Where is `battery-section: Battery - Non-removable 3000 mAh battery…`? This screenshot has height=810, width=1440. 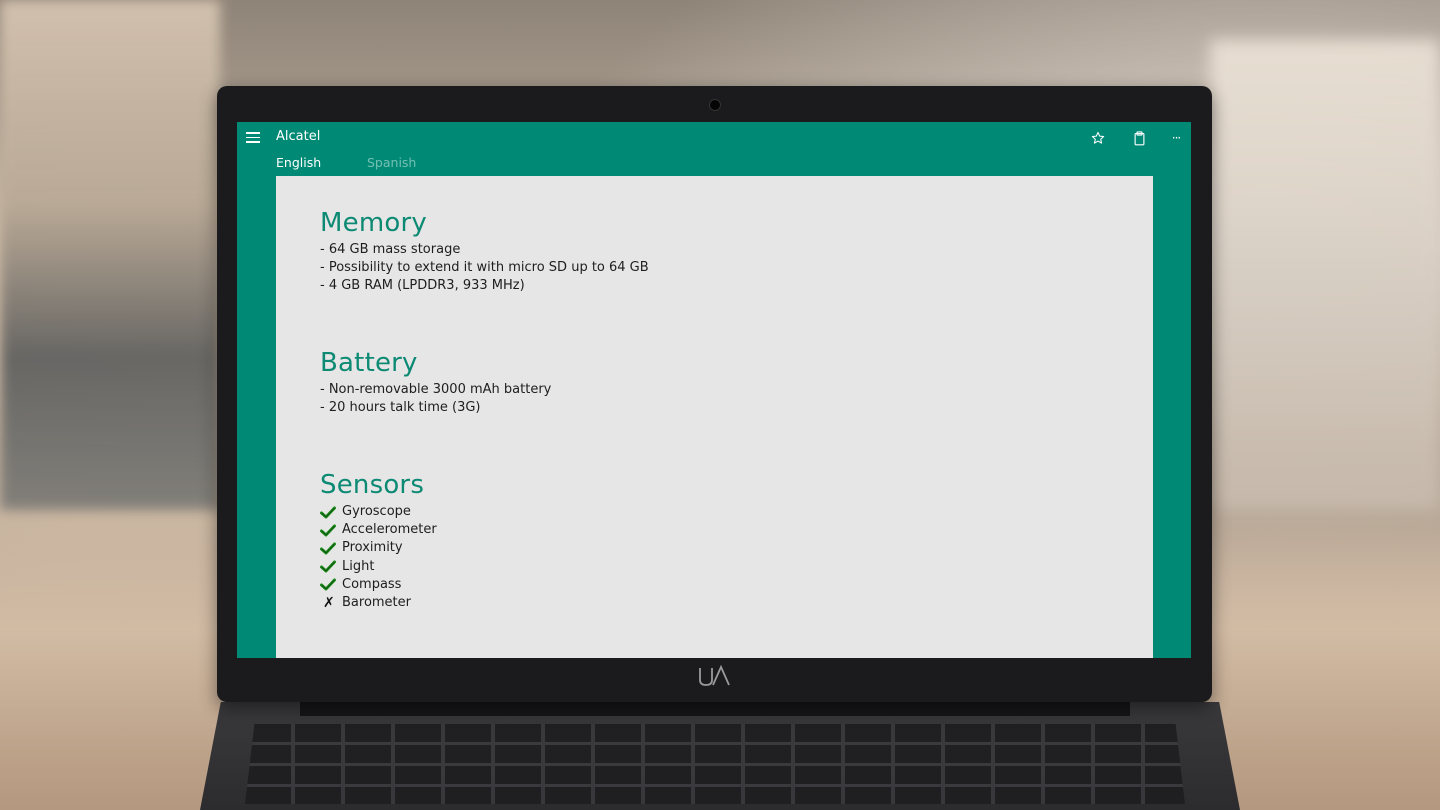
battery-section: Battery - Non-removable 3000 mAh battery… is located at coordinates (435, 382).